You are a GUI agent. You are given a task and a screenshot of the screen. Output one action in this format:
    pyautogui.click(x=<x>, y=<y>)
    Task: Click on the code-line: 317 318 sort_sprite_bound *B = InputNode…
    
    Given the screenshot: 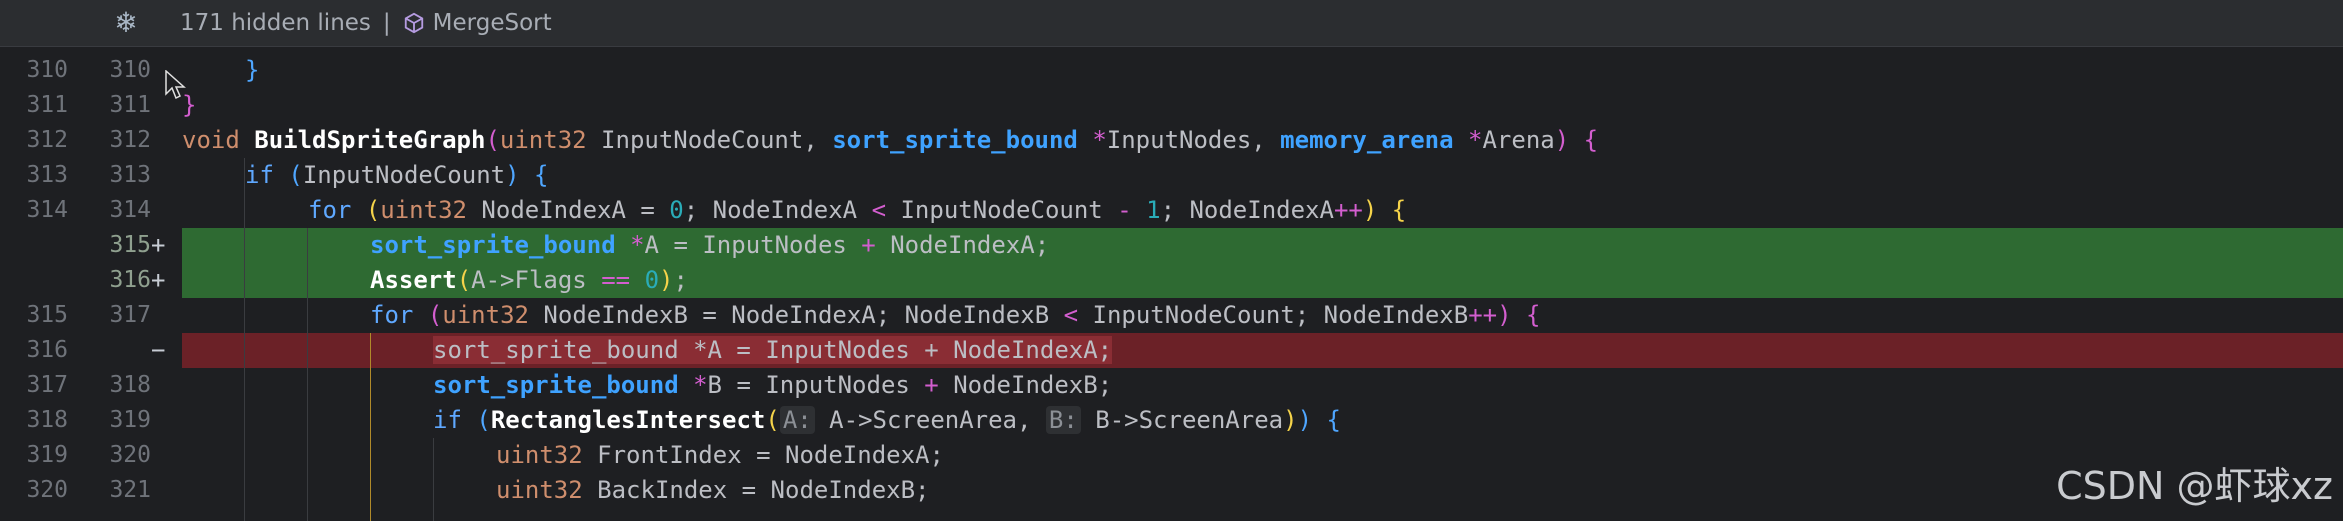 What is the action you would take?
    pyautogui.click(x=1171, y=385)
    